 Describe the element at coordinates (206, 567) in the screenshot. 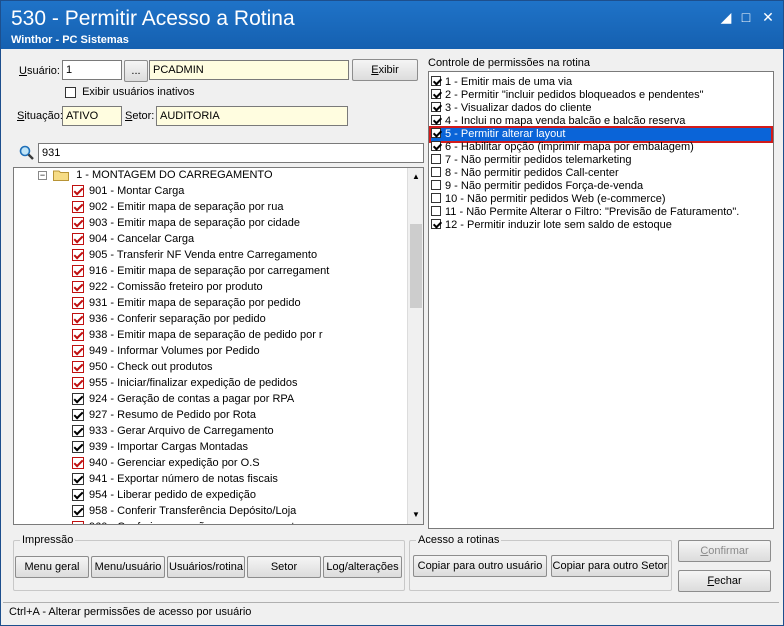

I see `usuarios-rotina-button: Usuários/rotina` at that location.